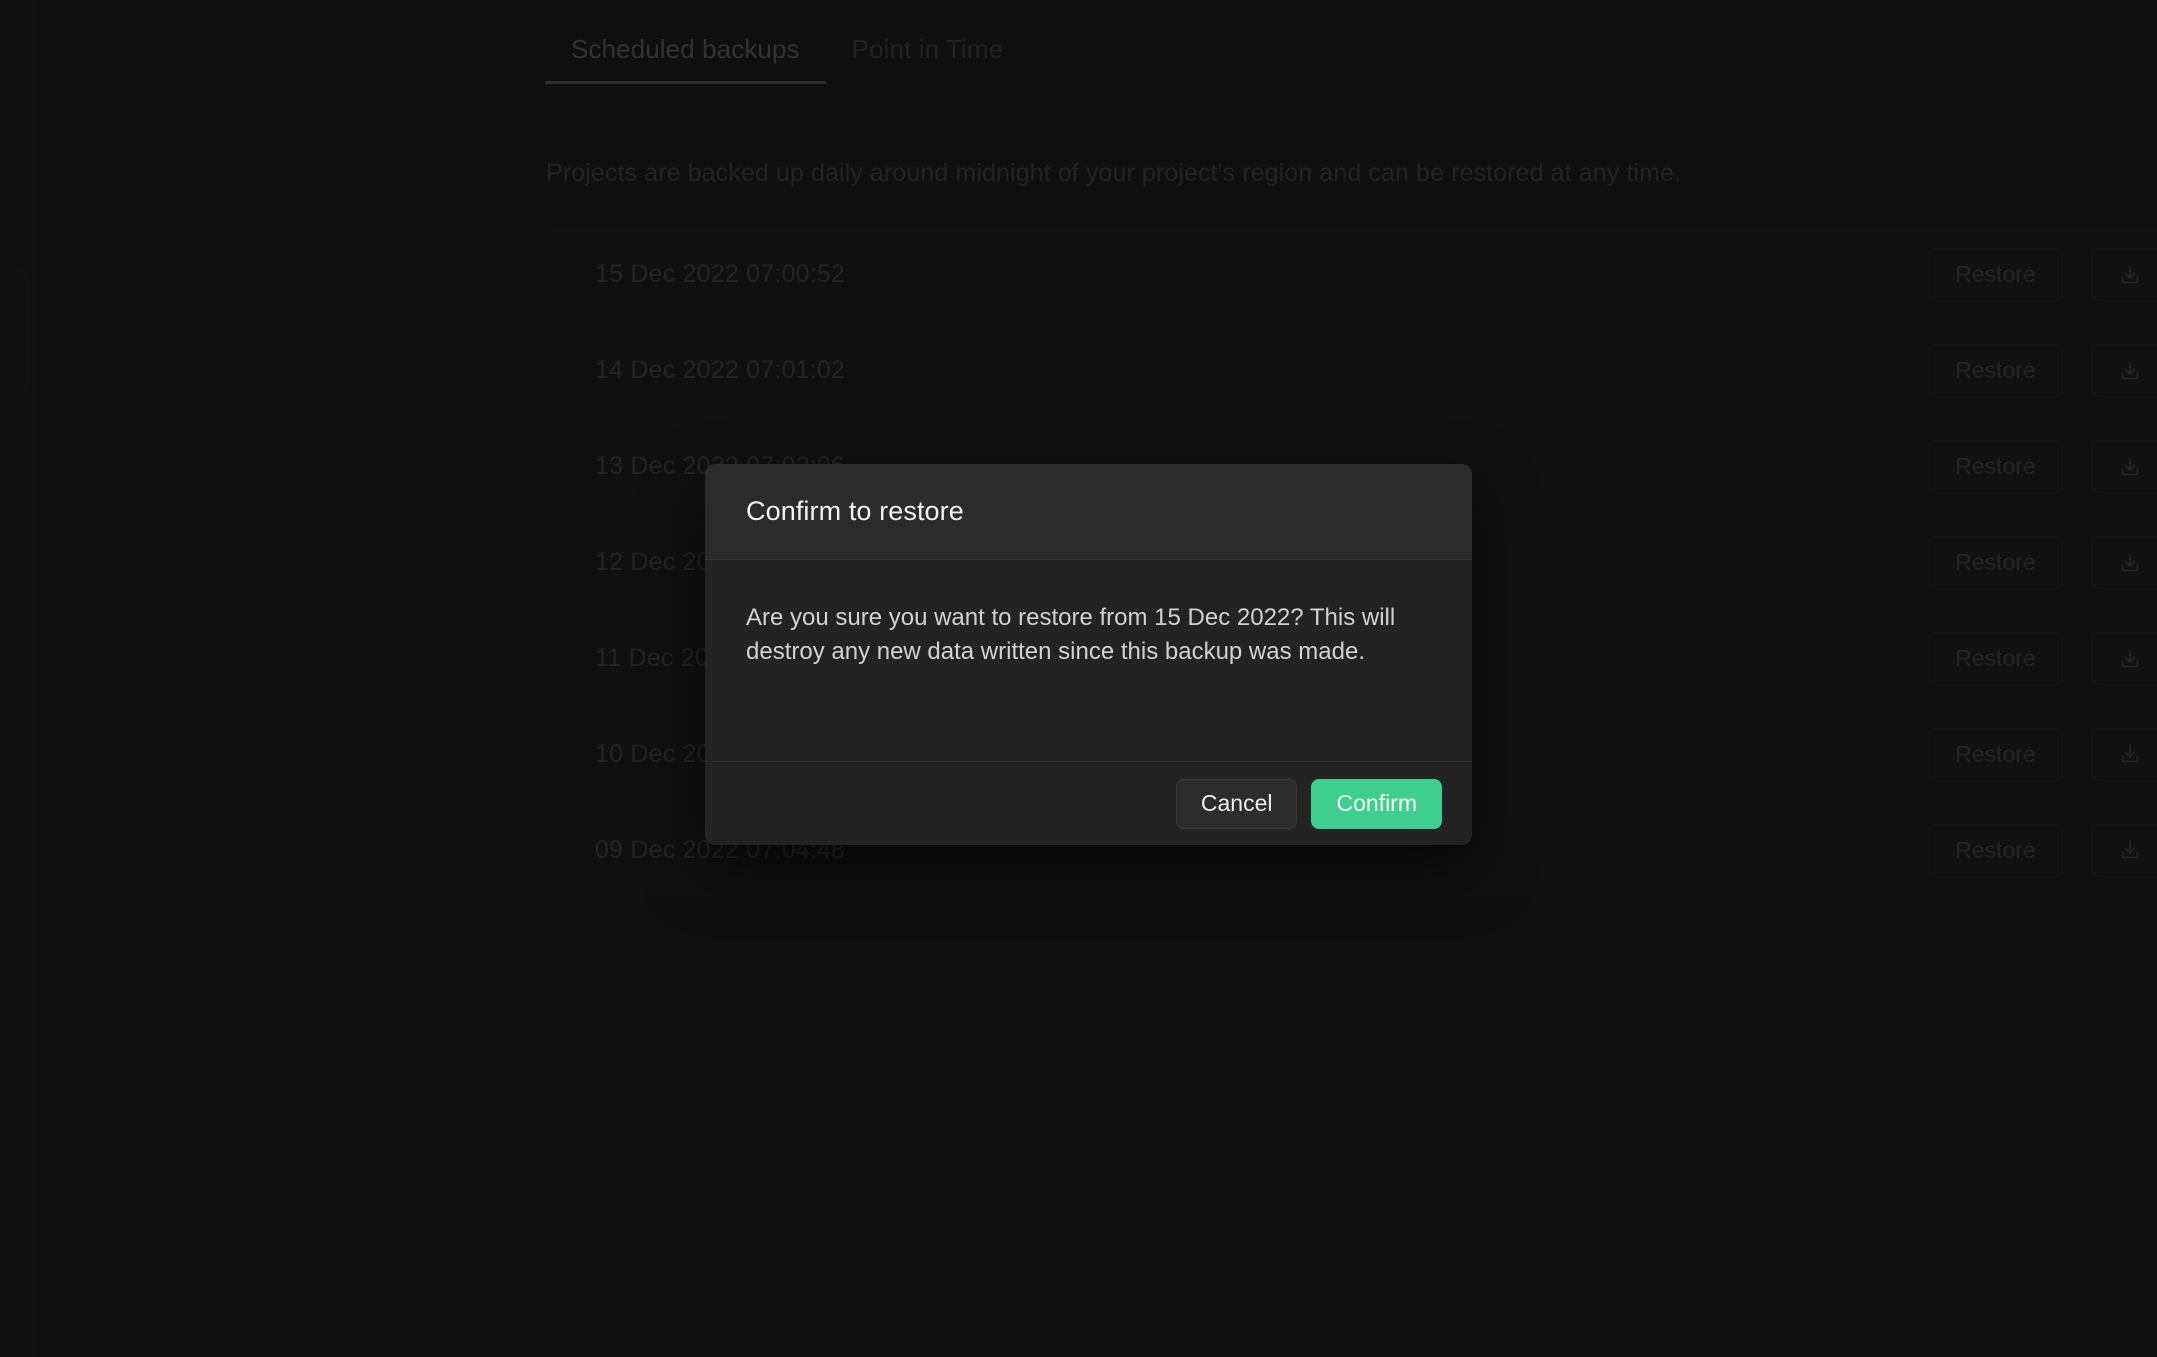 Image resolution: width=2157 pixels, height=1357 pixels. I want to click on dialog-footer: Cancel Confirm, so click(1088, 803).